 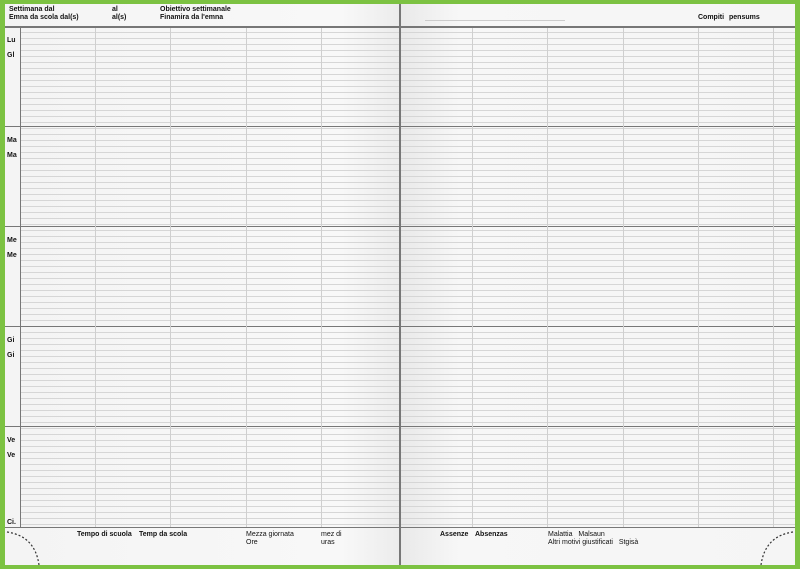 What do you see at coordinates (777, 548) in the screenshot?
I see `right-corner-arc` at bounding box center [777, 548].